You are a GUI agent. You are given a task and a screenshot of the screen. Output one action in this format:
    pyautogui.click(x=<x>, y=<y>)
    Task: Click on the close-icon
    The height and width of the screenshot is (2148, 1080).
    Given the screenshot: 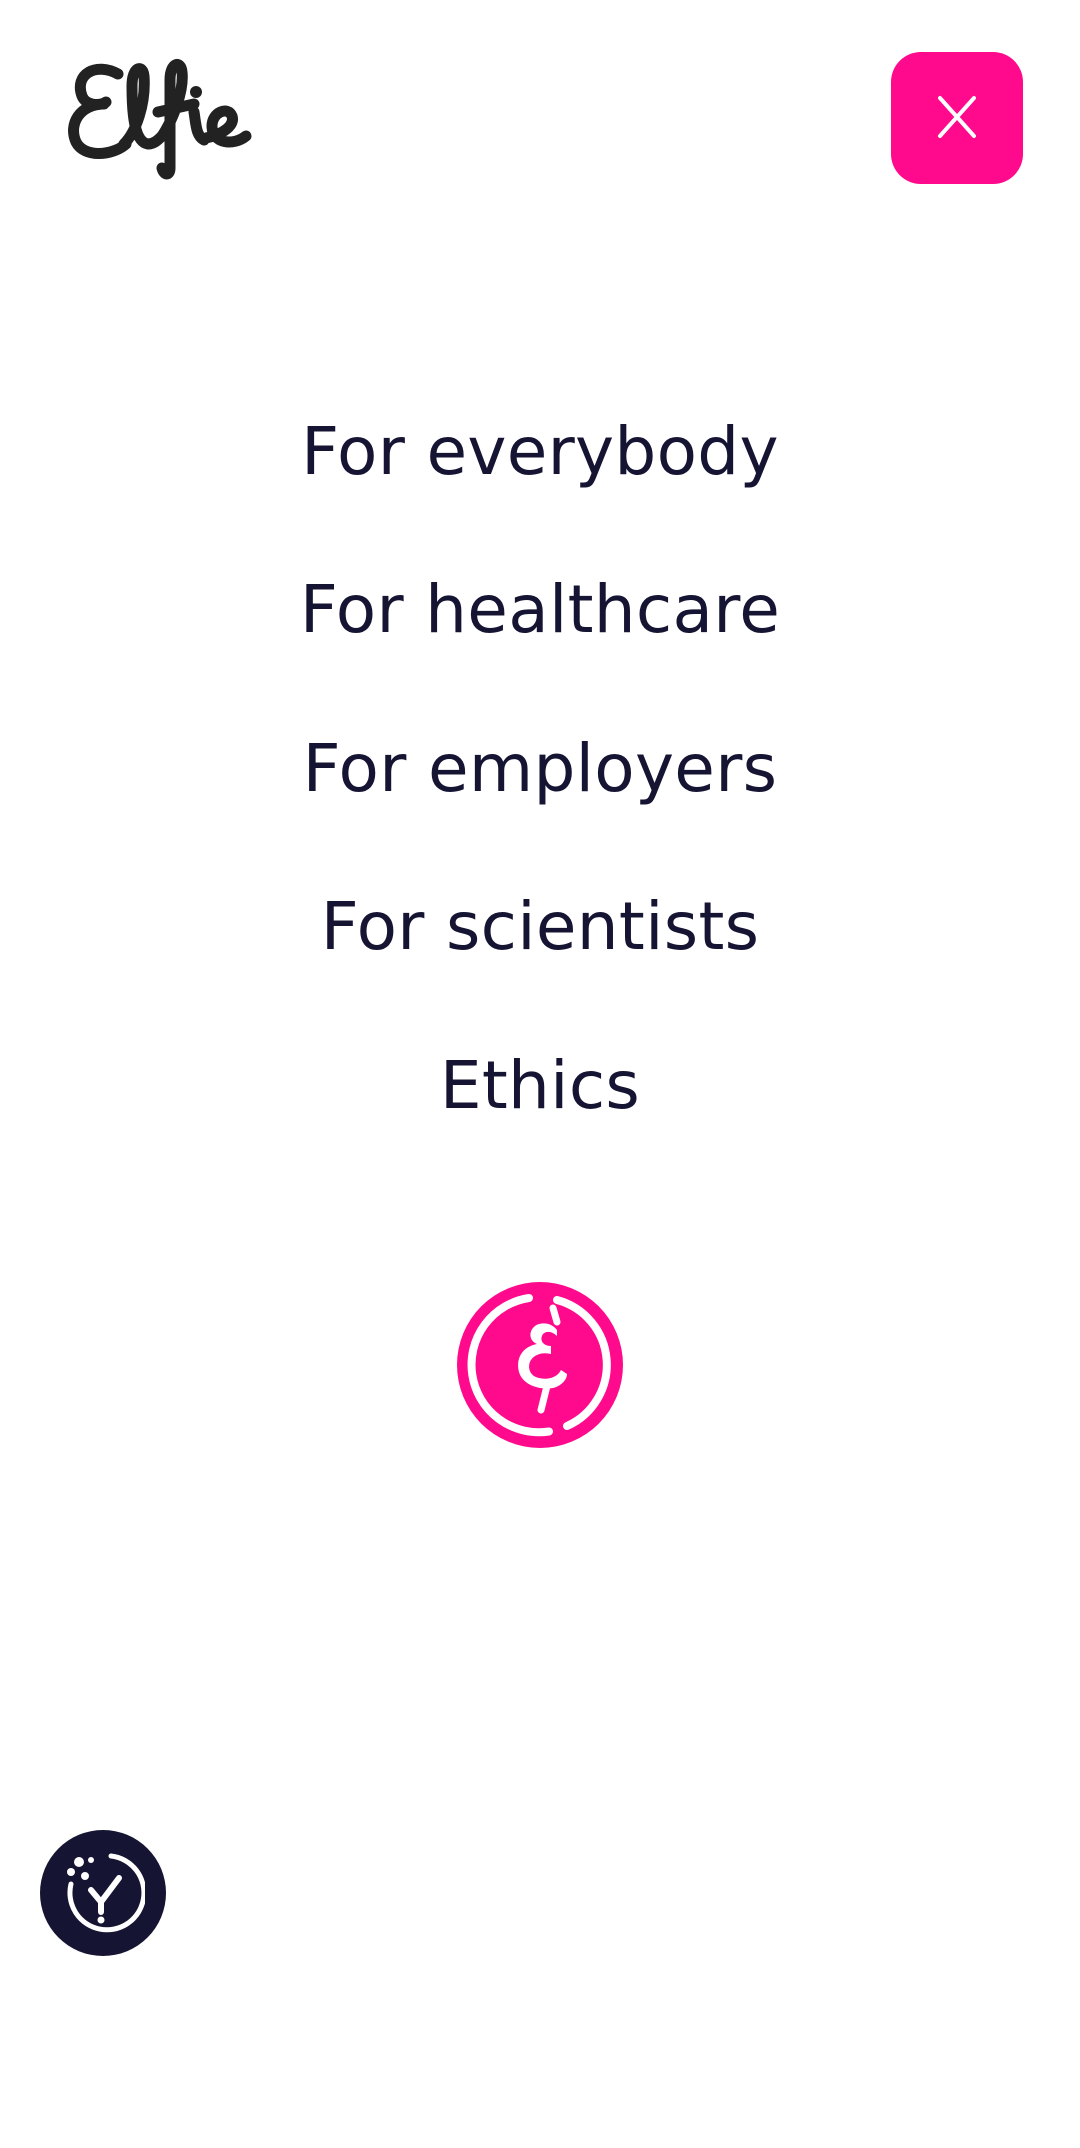 What is the action you would take?
    pyautogui.click(x=957, y=118)
    